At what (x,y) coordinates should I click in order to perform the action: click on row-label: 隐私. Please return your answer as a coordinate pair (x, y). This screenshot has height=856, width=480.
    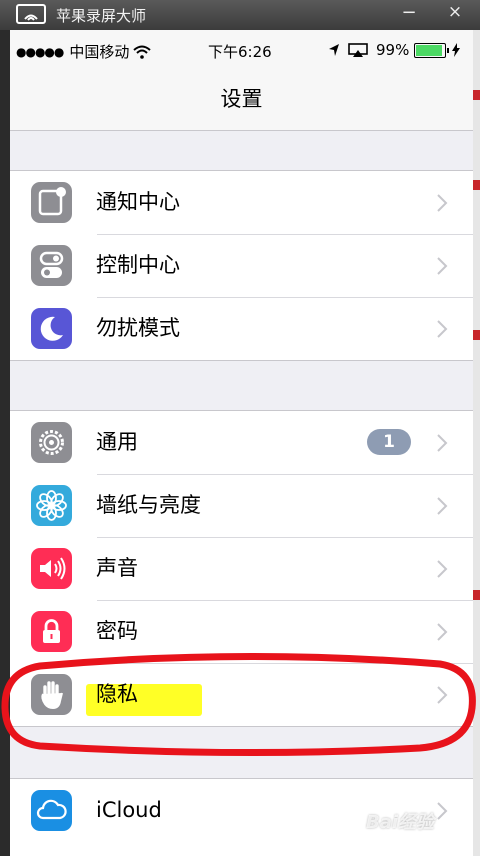
    Looking at the image, I should click on (117, 694).